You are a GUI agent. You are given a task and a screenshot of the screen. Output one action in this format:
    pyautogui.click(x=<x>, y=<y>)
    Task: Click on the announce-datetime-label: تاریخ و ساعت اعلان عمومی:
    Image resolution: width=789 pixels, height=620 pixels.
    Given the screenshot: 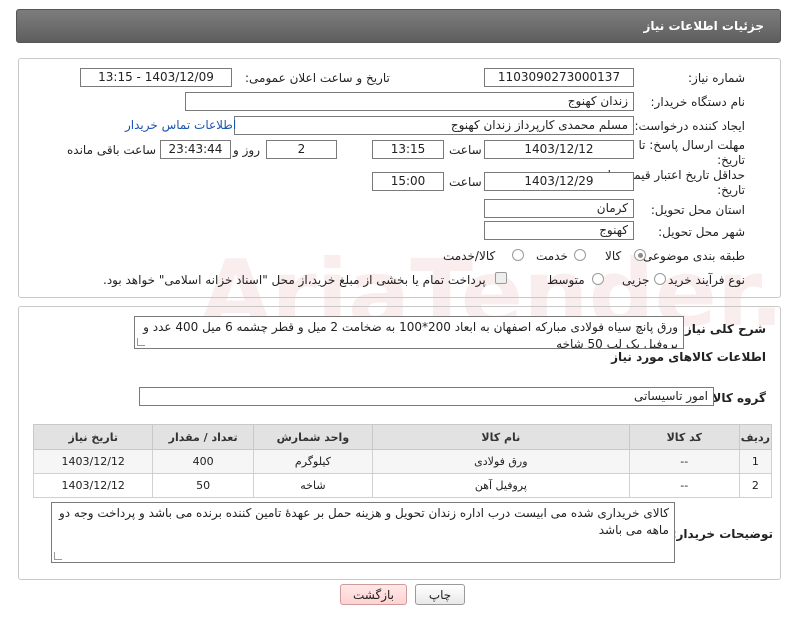 What is the action you would take?
    pyautogui.click(x=317, y=78)
    